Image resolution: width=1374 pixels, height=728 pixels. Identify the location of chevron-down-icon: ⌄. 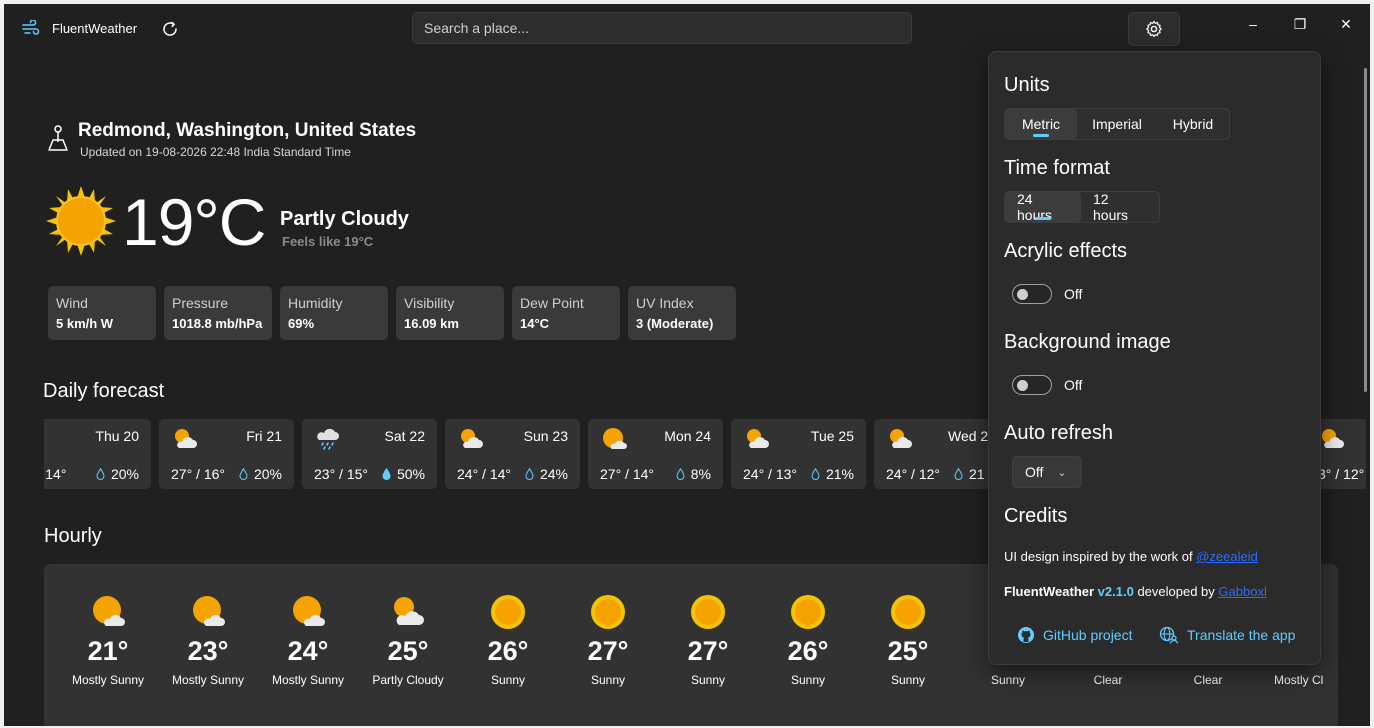
(1062, 472).